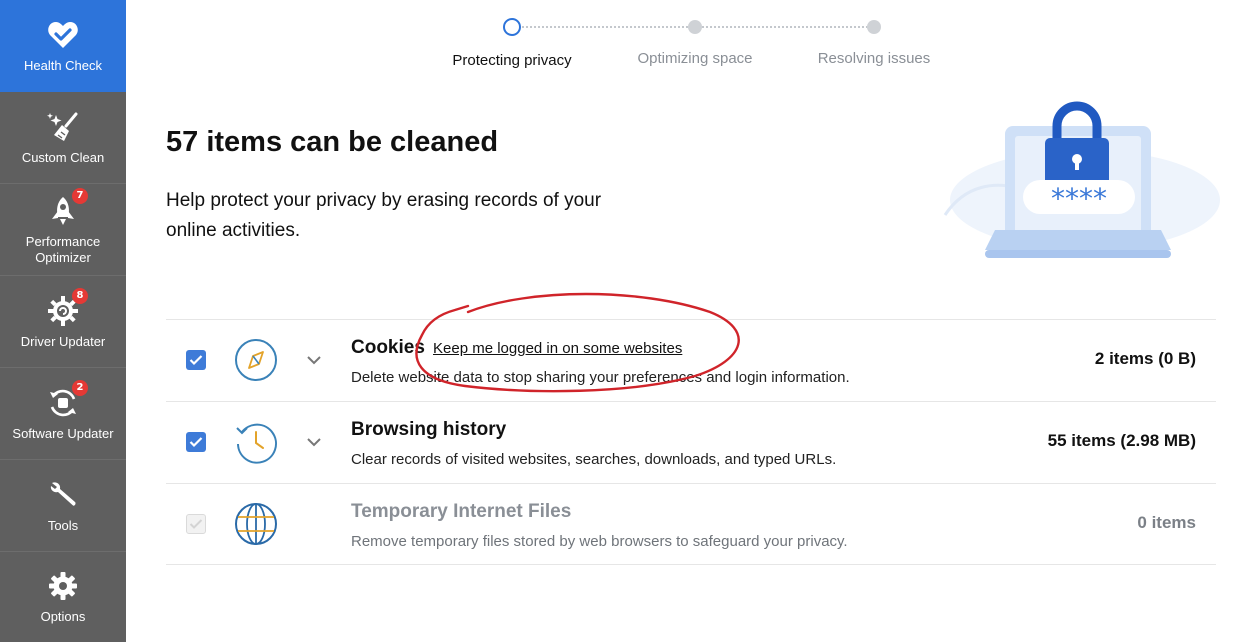 The width and height of the screenshot is (1238, 642). Describe the element at coordinates (80, 387) in the screenshot. I see `notification-badge: 2` at that location.